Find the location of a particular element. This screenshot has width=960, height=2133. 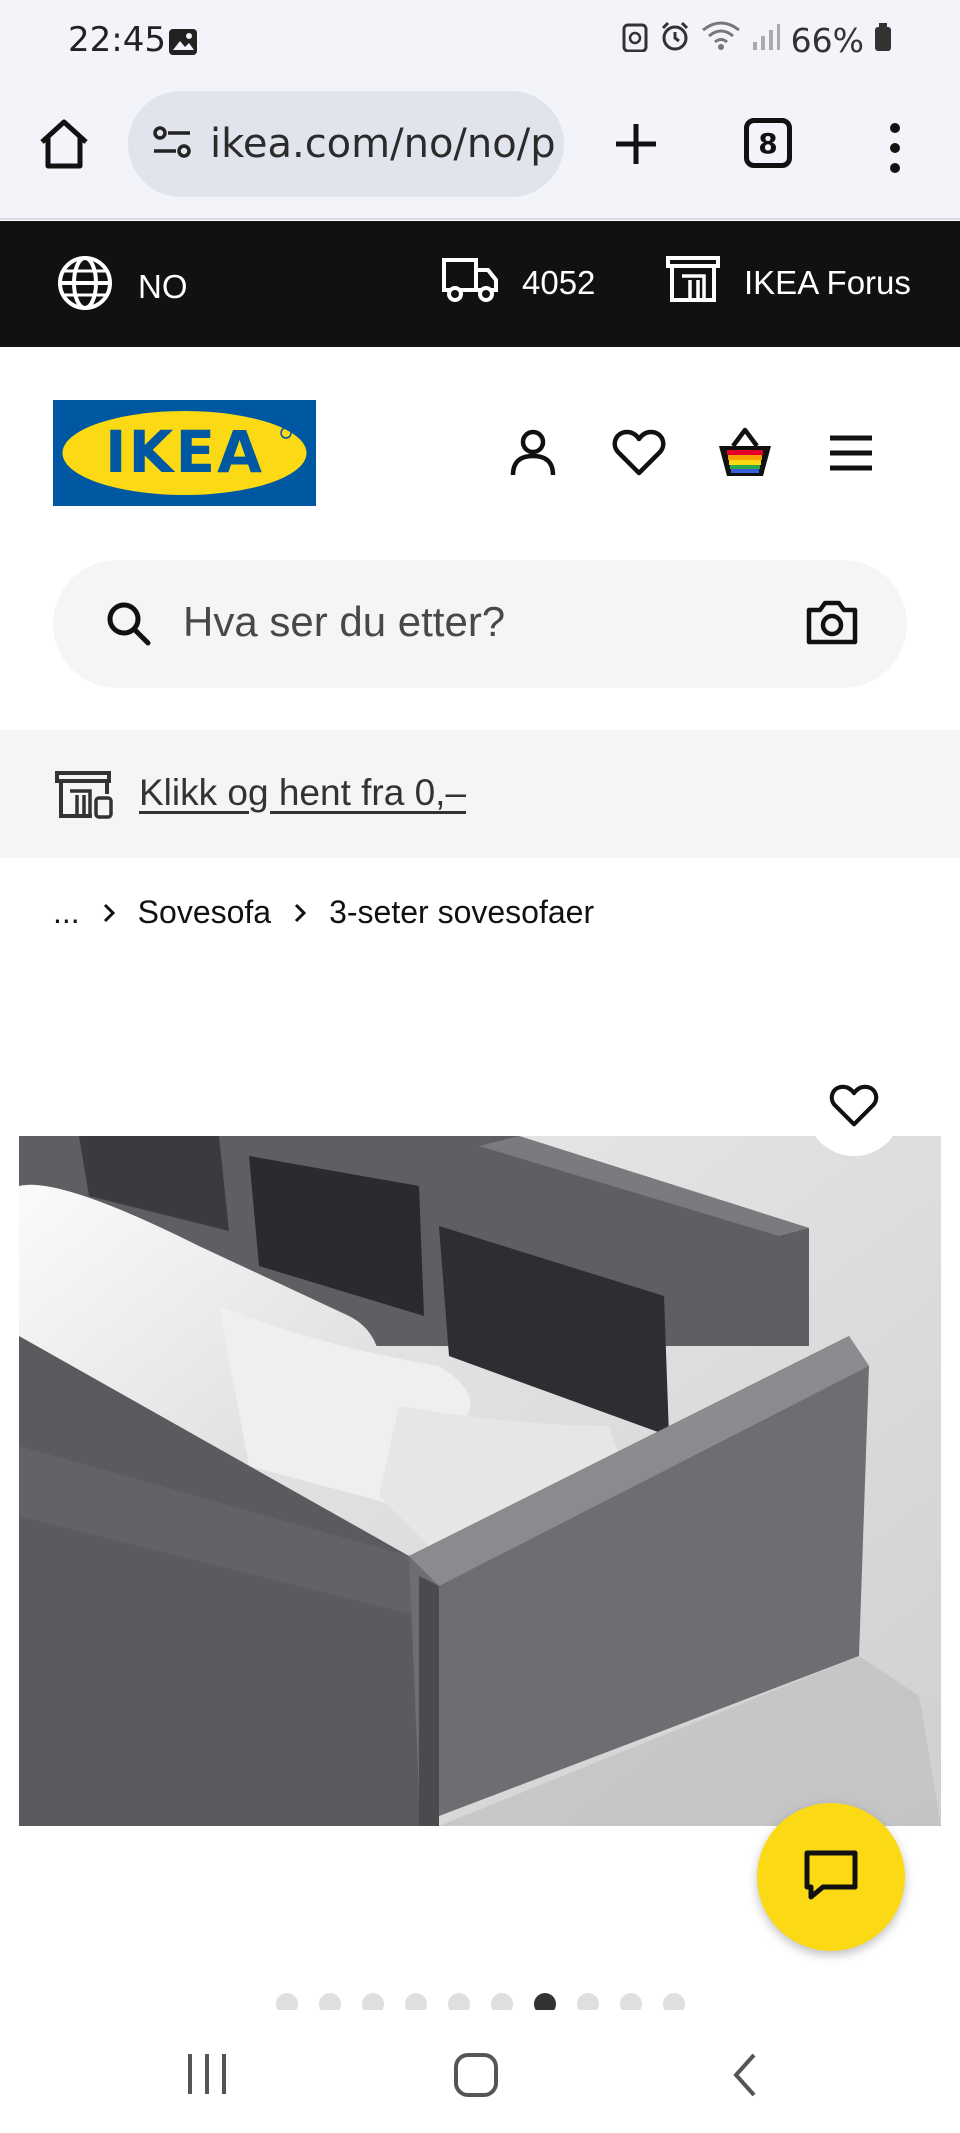

postal-code-selector: 4052 is located at coordinates (517, 283).